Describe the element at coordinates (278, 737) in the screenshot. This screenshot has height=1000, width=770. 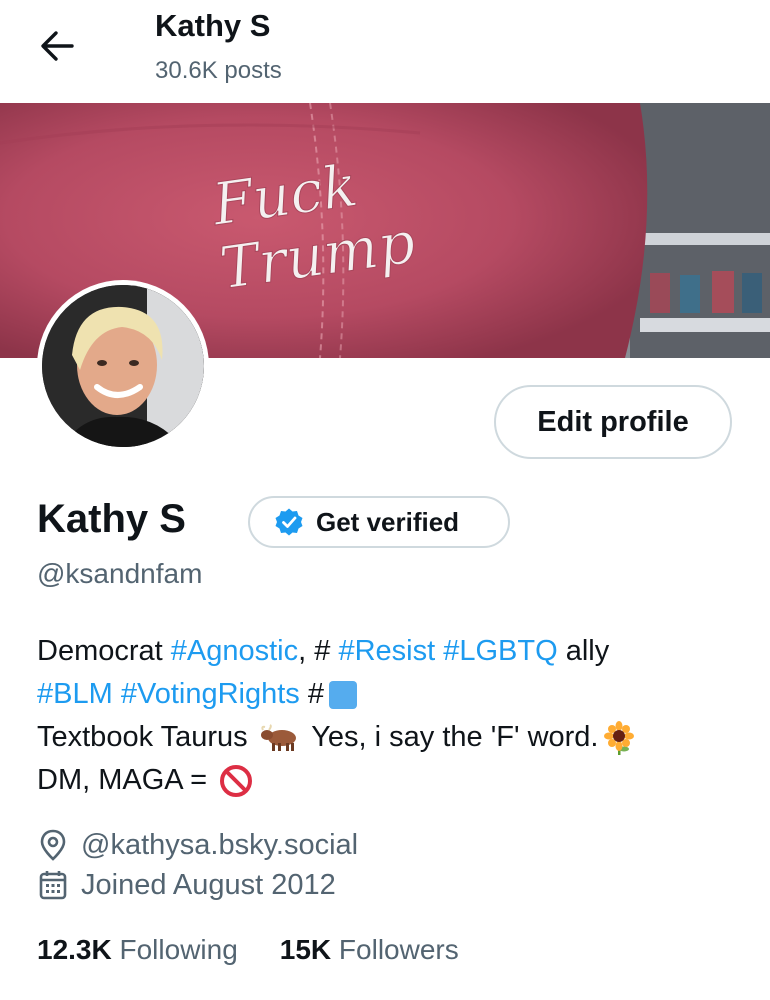
I see `ox-emoji` at that location.